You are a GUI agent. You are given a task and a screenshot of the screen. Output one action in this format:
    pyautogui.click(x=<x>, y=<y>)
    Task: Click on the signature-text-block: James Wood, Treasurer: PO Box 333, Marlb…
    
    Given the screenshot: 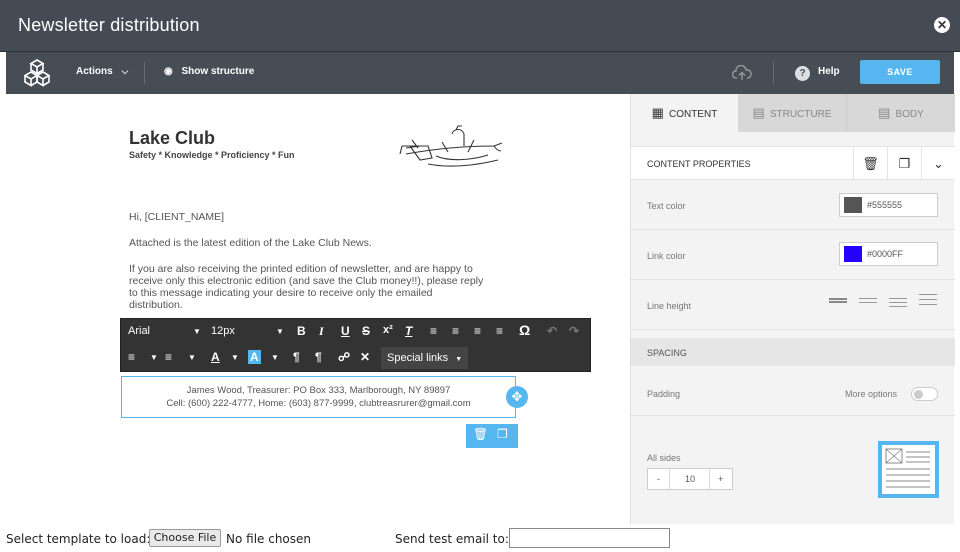 What is the action you would take?
    pyautogui.click(x=318, y=397)
    